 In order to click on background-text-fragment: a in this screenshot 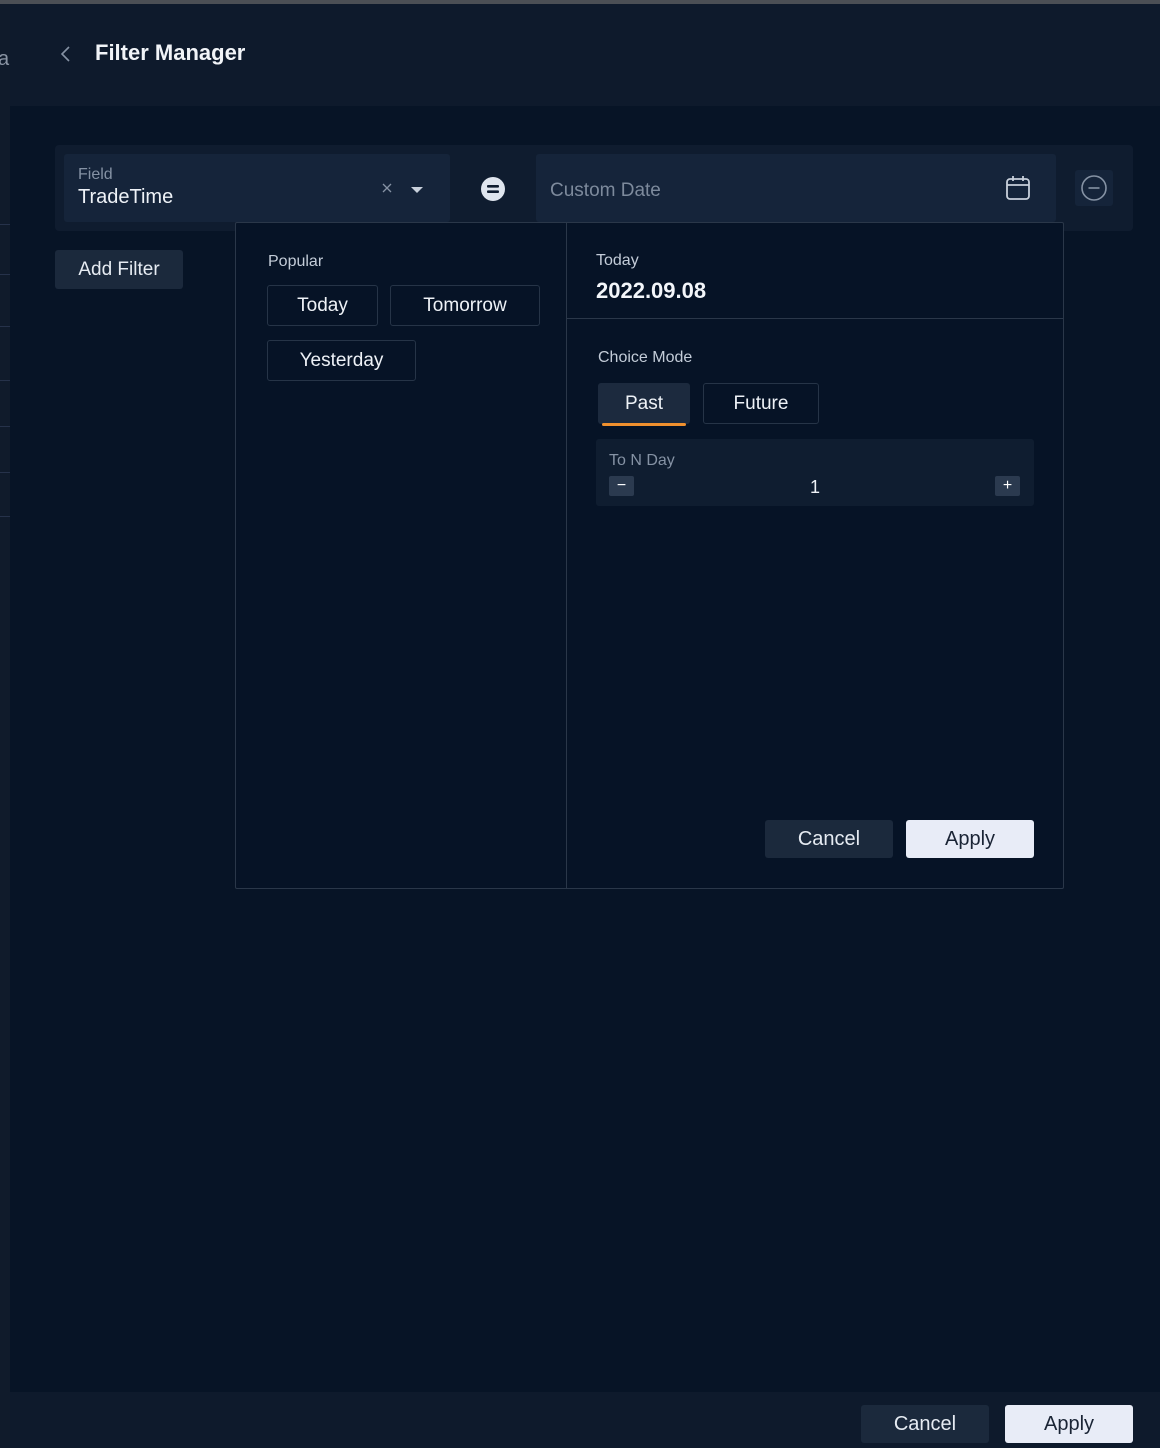, I will do `click(5, 59)`.